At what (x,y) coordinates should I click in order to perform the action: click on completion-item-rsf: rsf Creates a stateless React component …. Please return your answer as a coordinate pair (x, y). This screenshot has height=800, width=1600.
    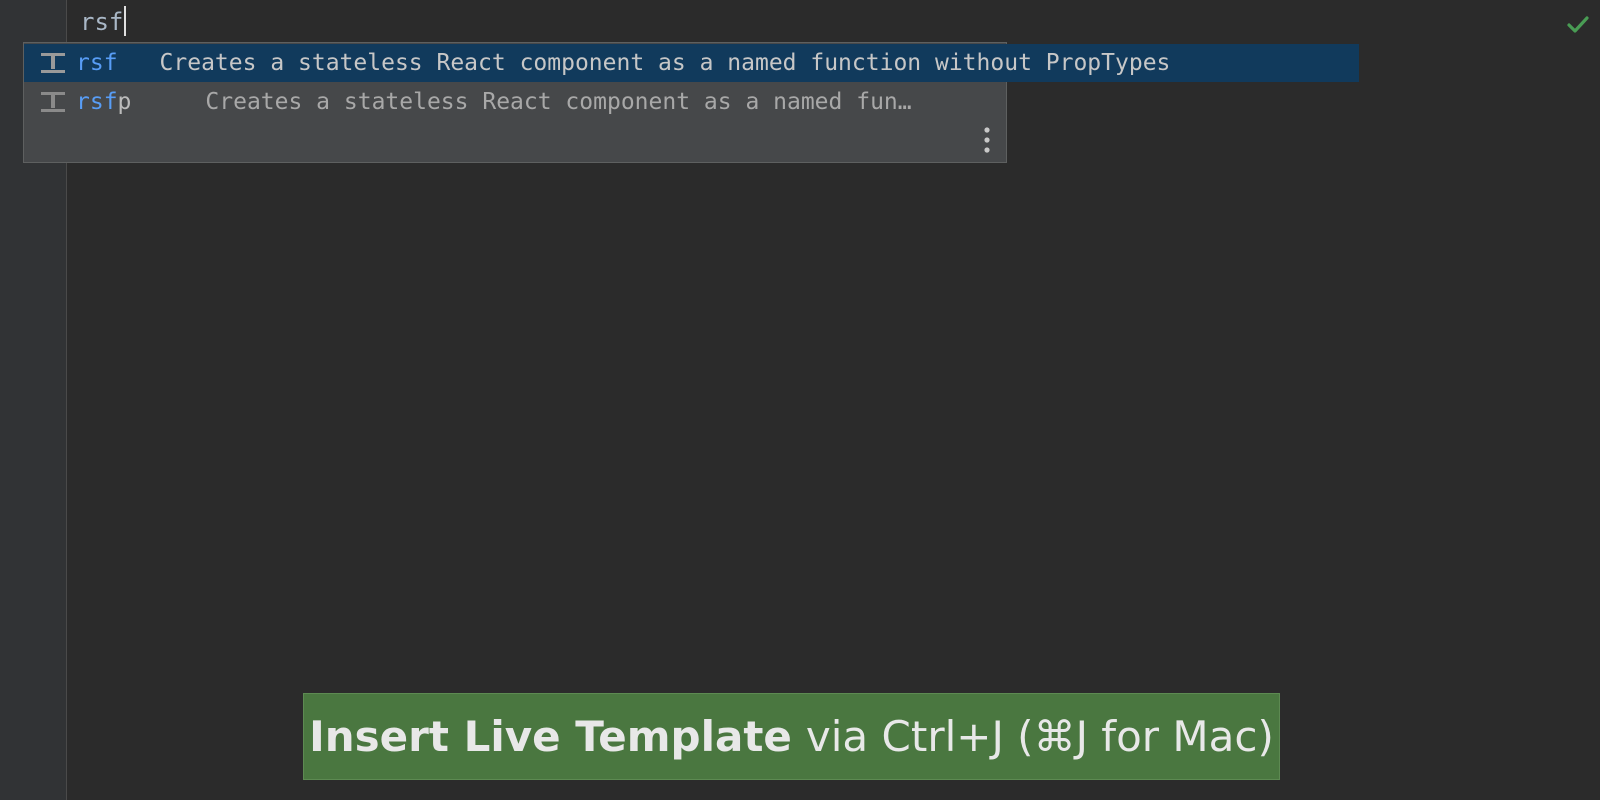
    Looking at the image, I should click on (691, 63).